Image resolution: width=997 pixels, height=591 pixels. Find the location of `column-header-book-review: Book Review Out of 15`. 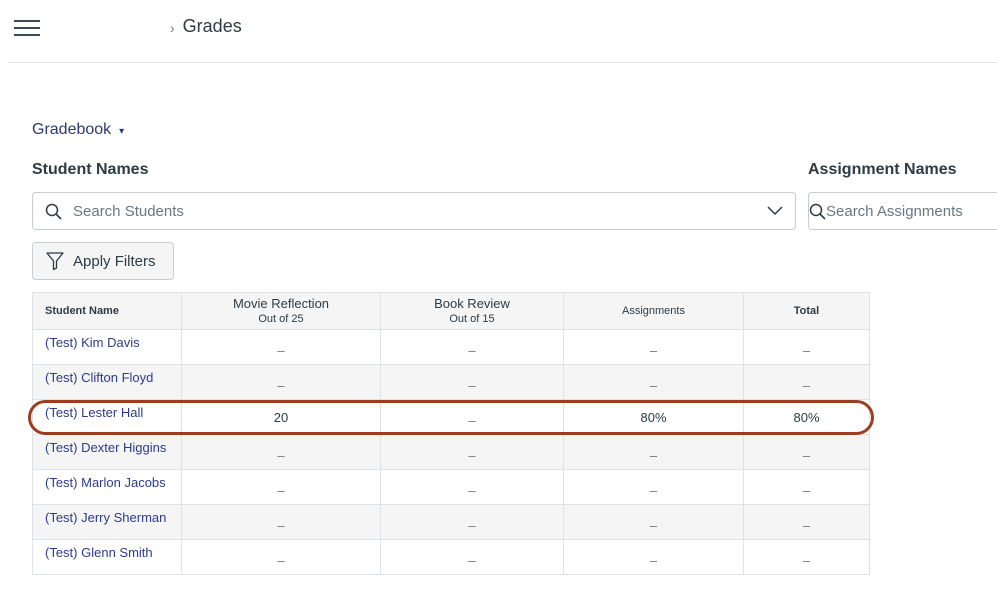

column-header-book-review: Book Review Out of 15 is located at coordinates (472, 311).